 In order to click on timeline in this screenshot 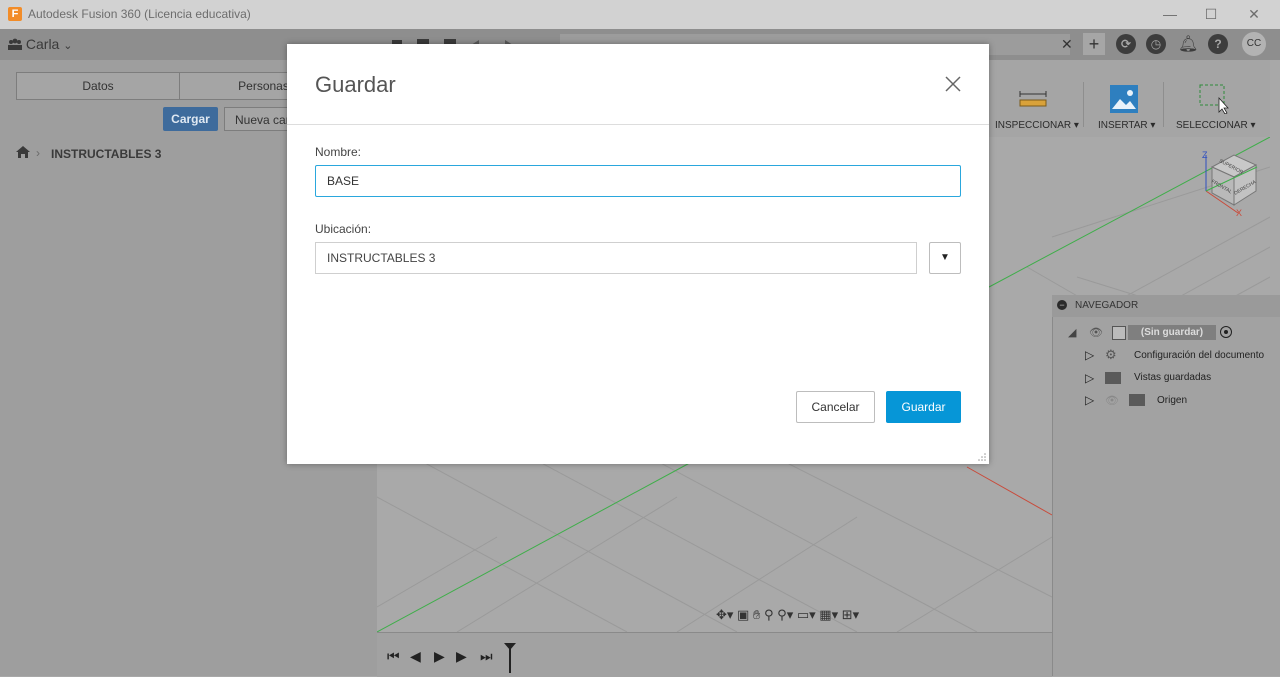, I will do `click(714, 654)`.